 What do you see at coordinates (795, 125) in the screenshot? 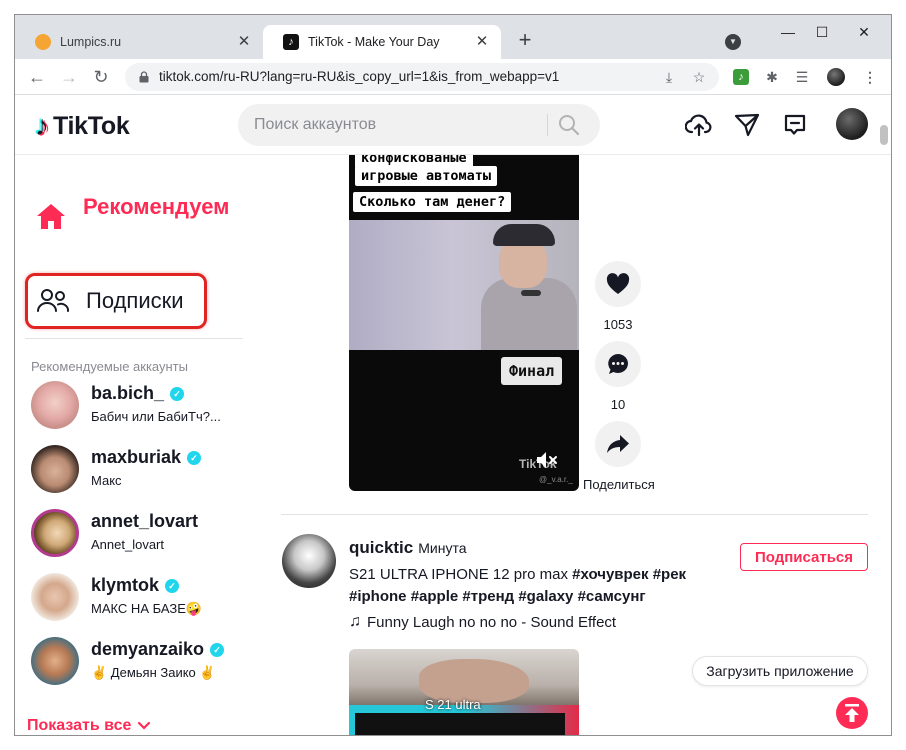
I see `messages-icon` at bounding box center [795, 125].